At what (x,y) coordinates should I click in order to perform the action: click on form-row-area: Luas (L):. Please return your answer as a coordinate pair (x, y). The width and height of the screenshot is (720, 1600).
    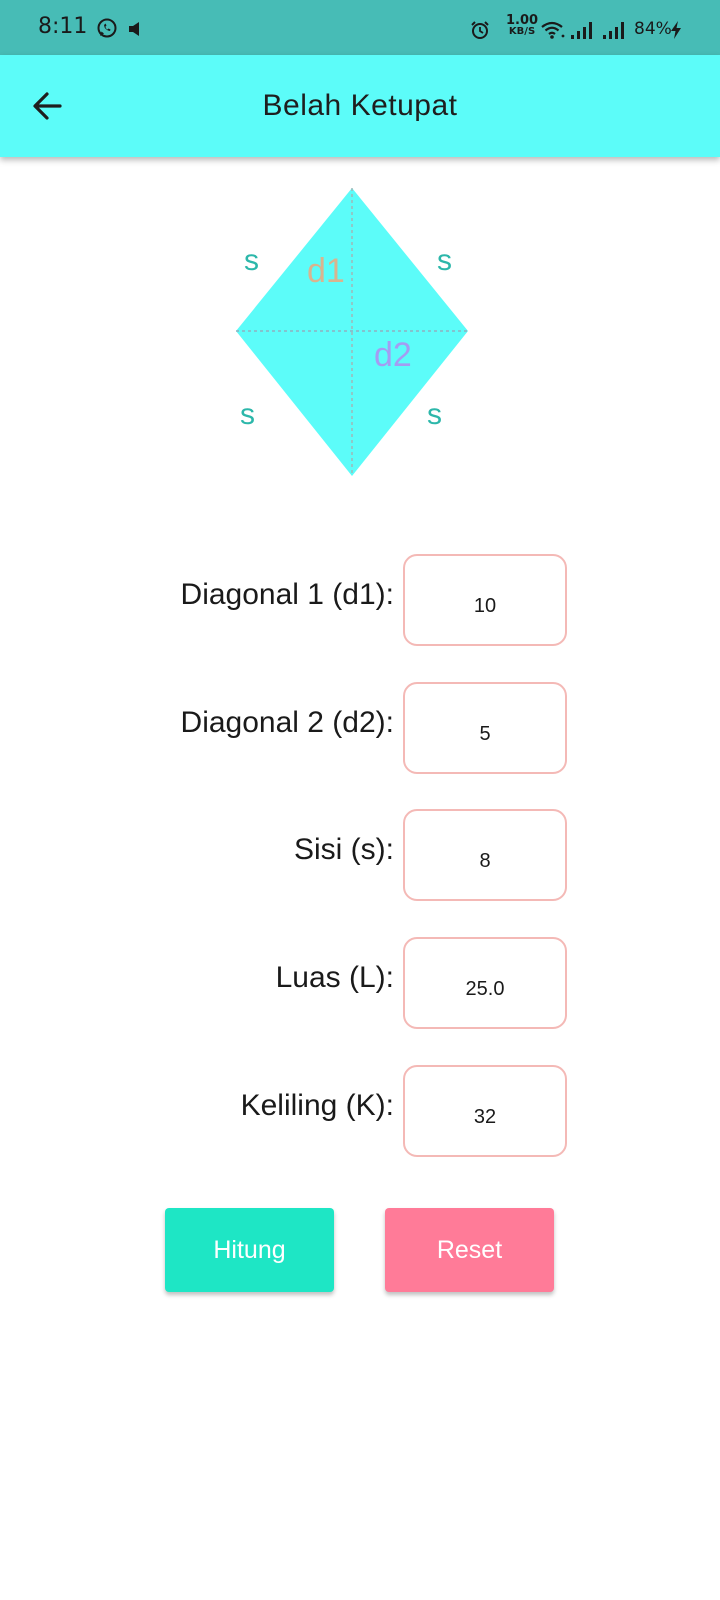
    Looking at the image, I should click on (360, 983).